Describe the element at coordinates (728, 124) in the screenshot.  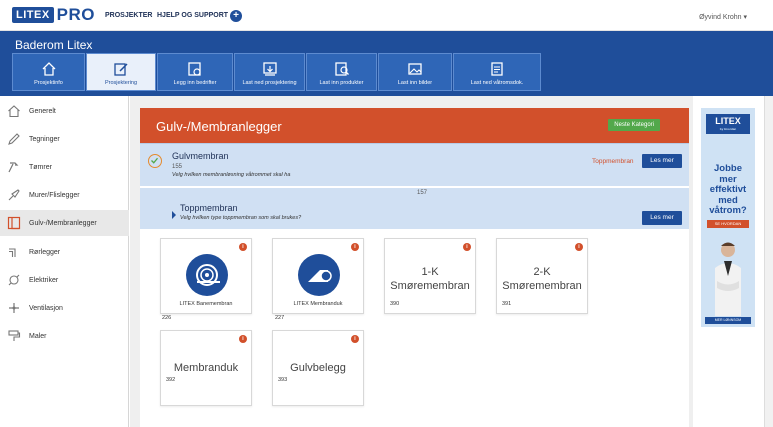
I see `ad-logo: LITEX by Hvordan` at that location.